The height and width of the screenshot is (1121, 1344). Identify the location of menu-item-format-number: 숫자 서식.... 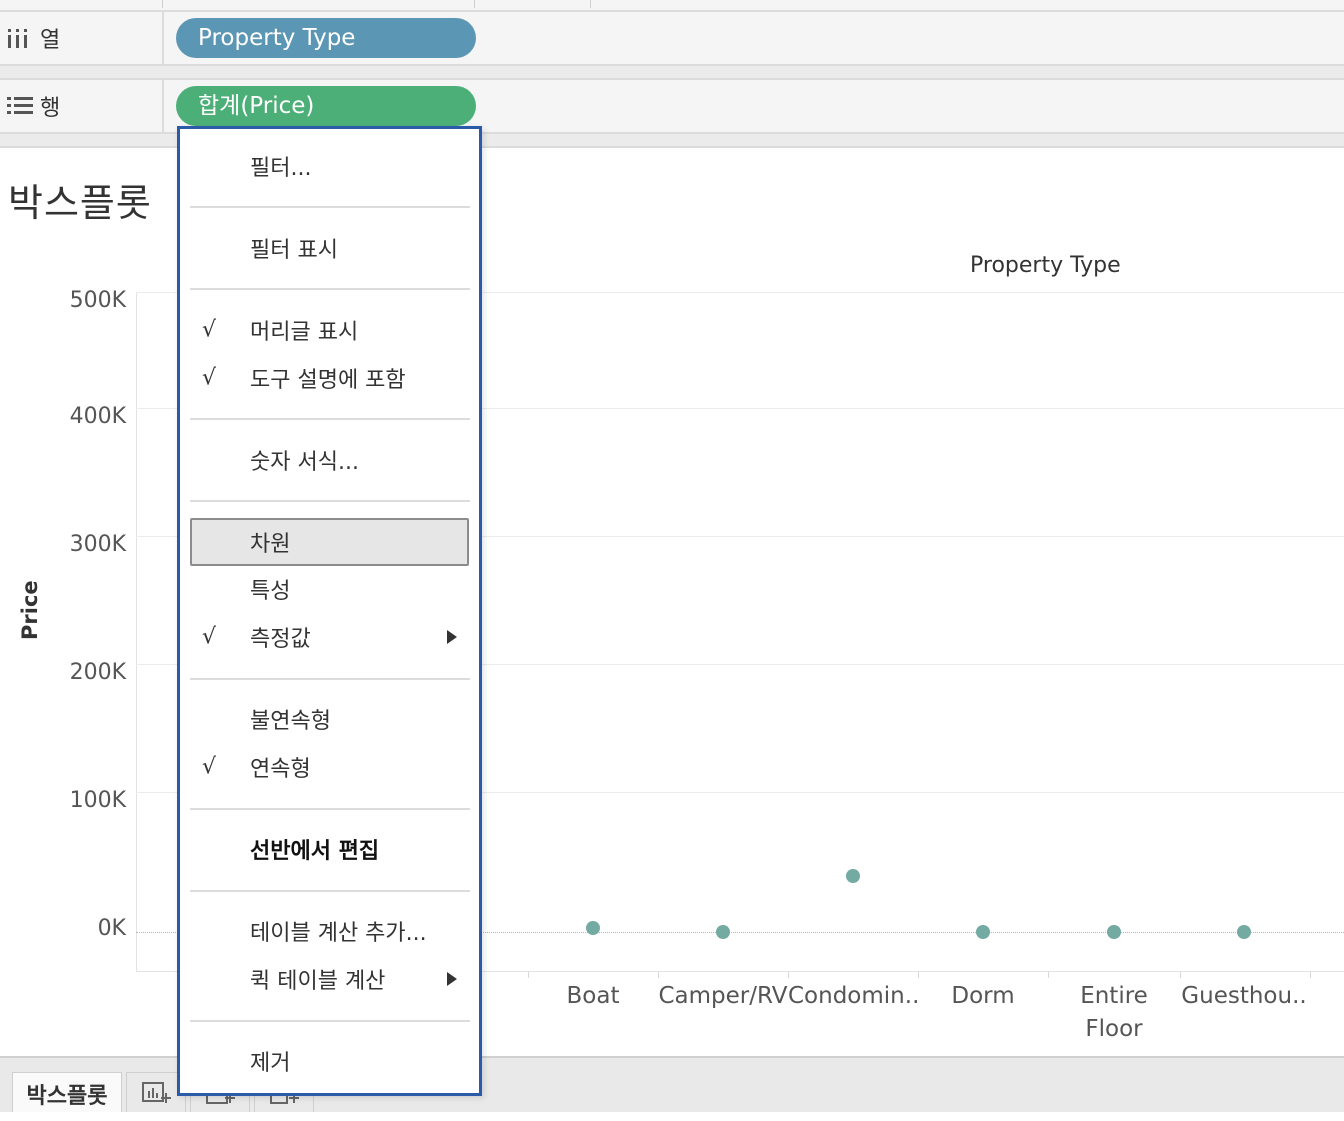
(329, 460).